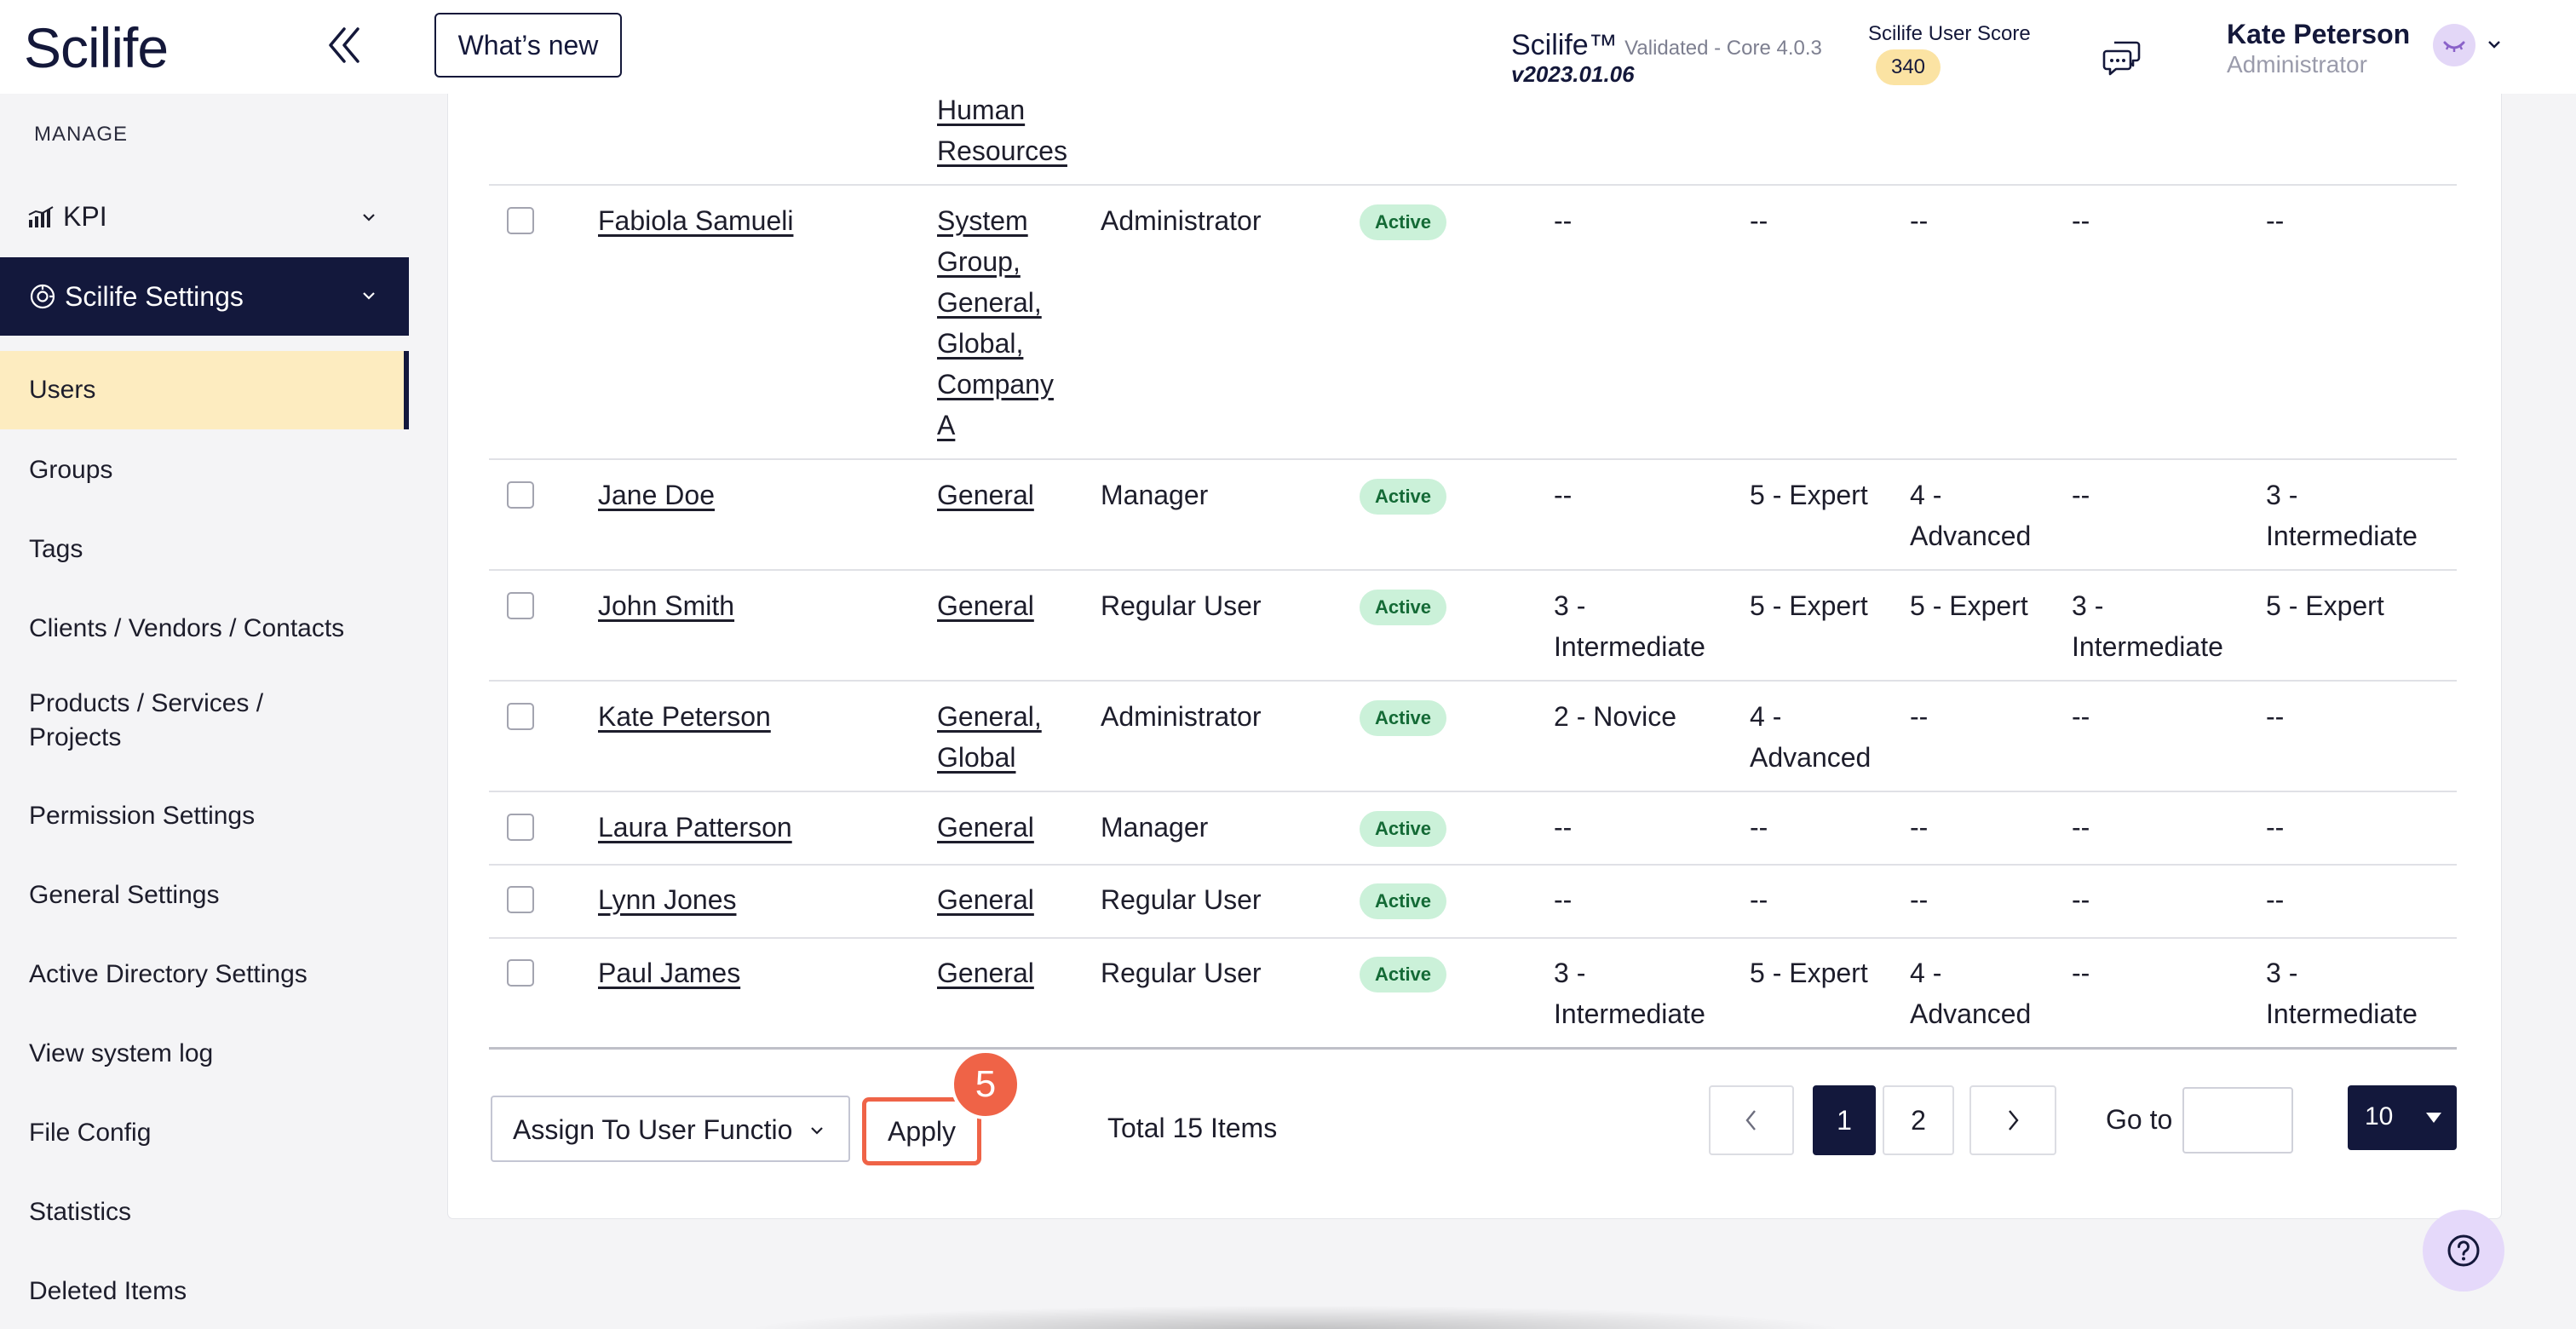 This screenshot has height=1329, width=2576. Describe the element at coordinates (695, 827) in the screenshot. I see `user-name-link: Laura Patterson` at that location.